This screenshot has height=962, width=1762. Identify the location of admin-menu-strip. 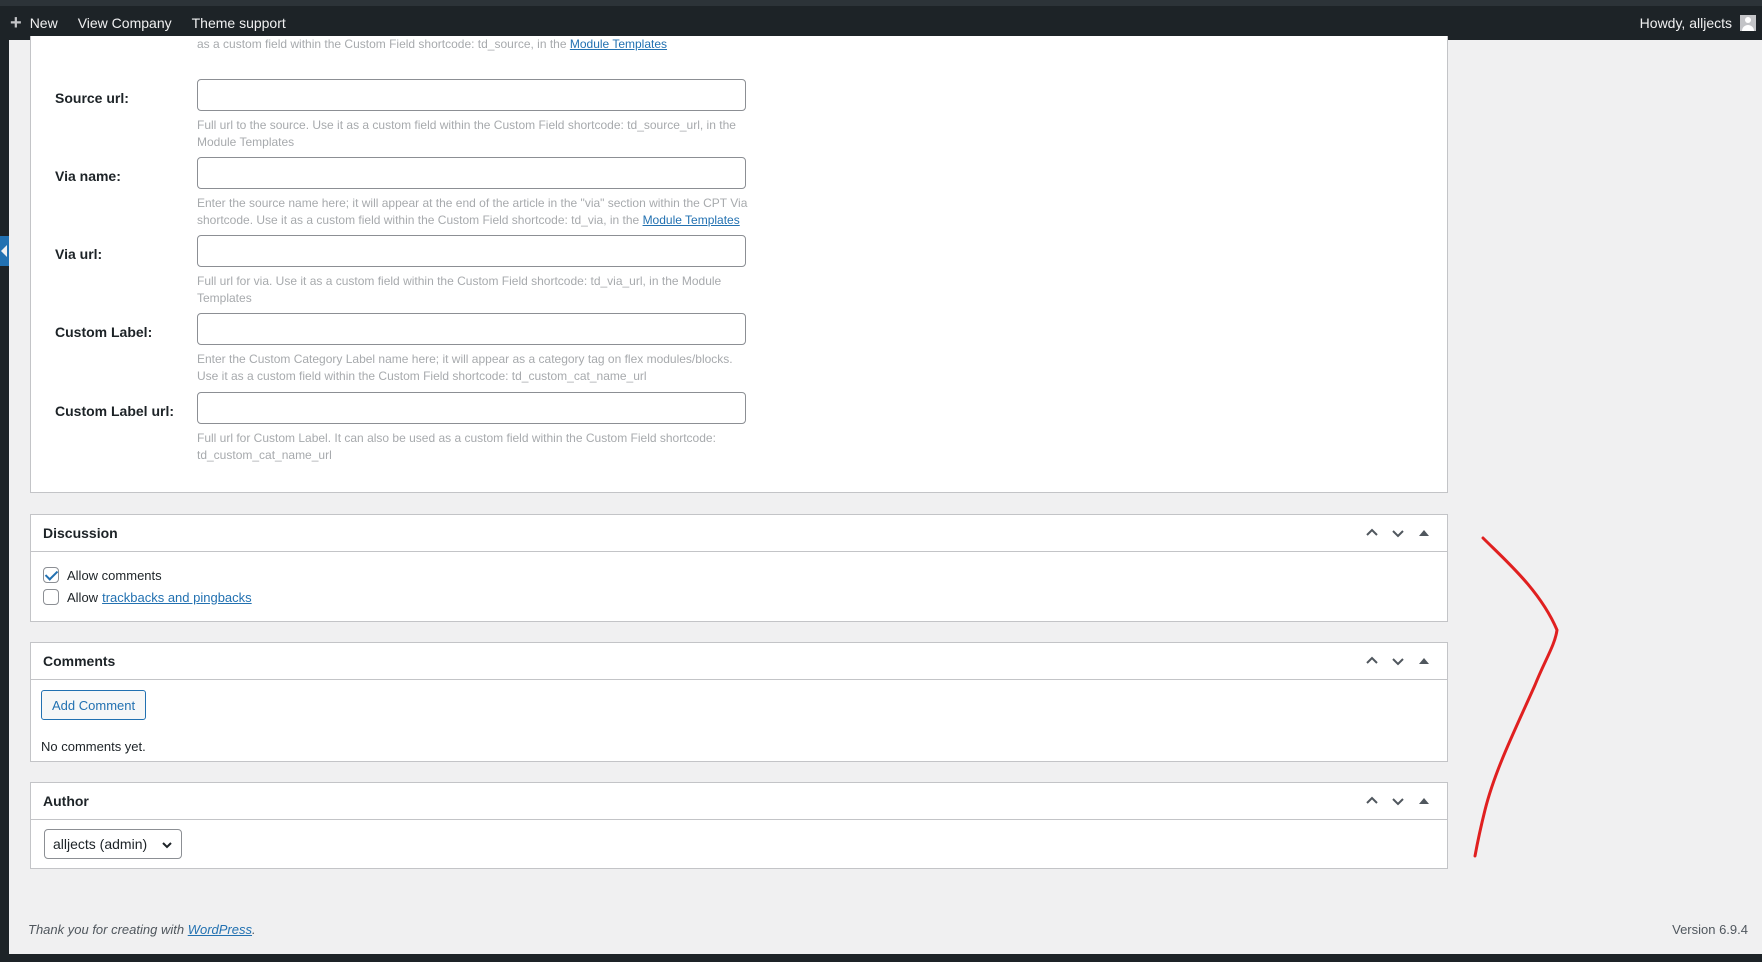
(4, 501).